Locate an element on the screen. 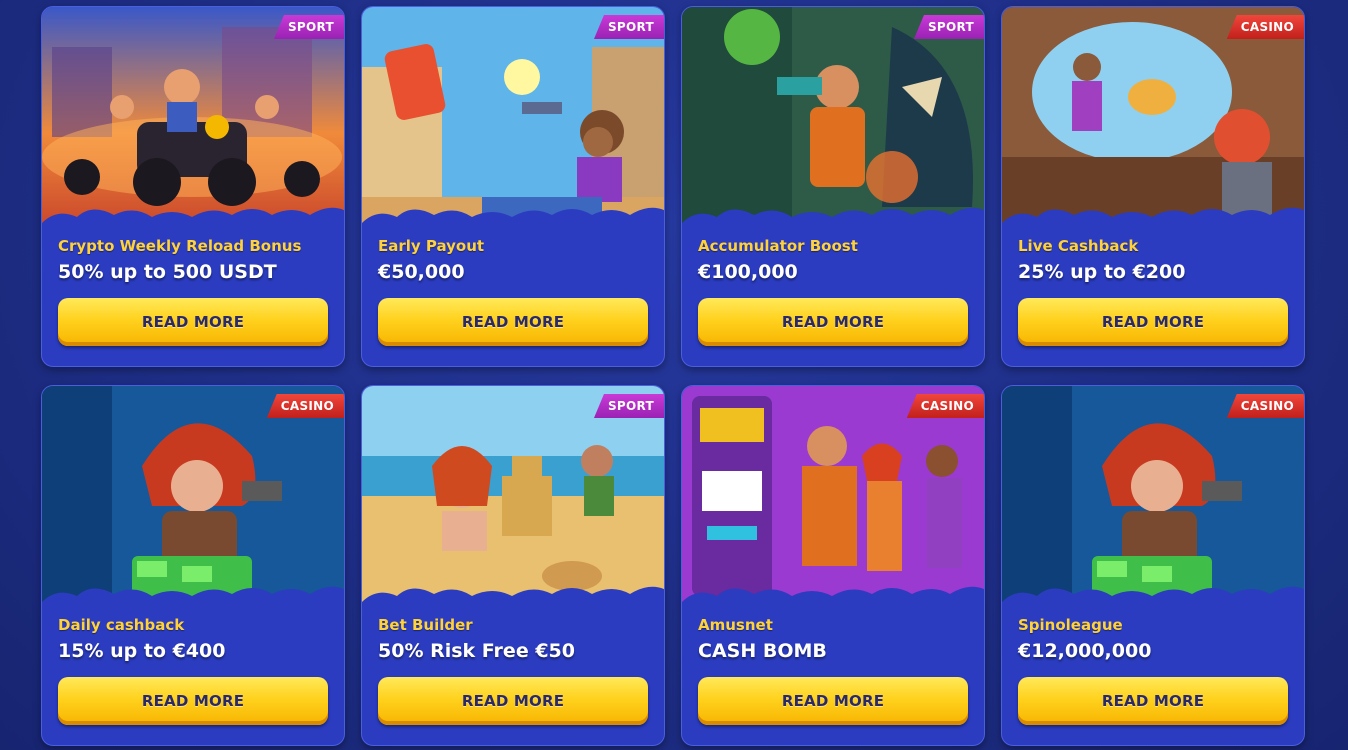 The height and width of the screenshot is (750, 1348). promo-offer: €100,000 is located at coordinates (748, 272).